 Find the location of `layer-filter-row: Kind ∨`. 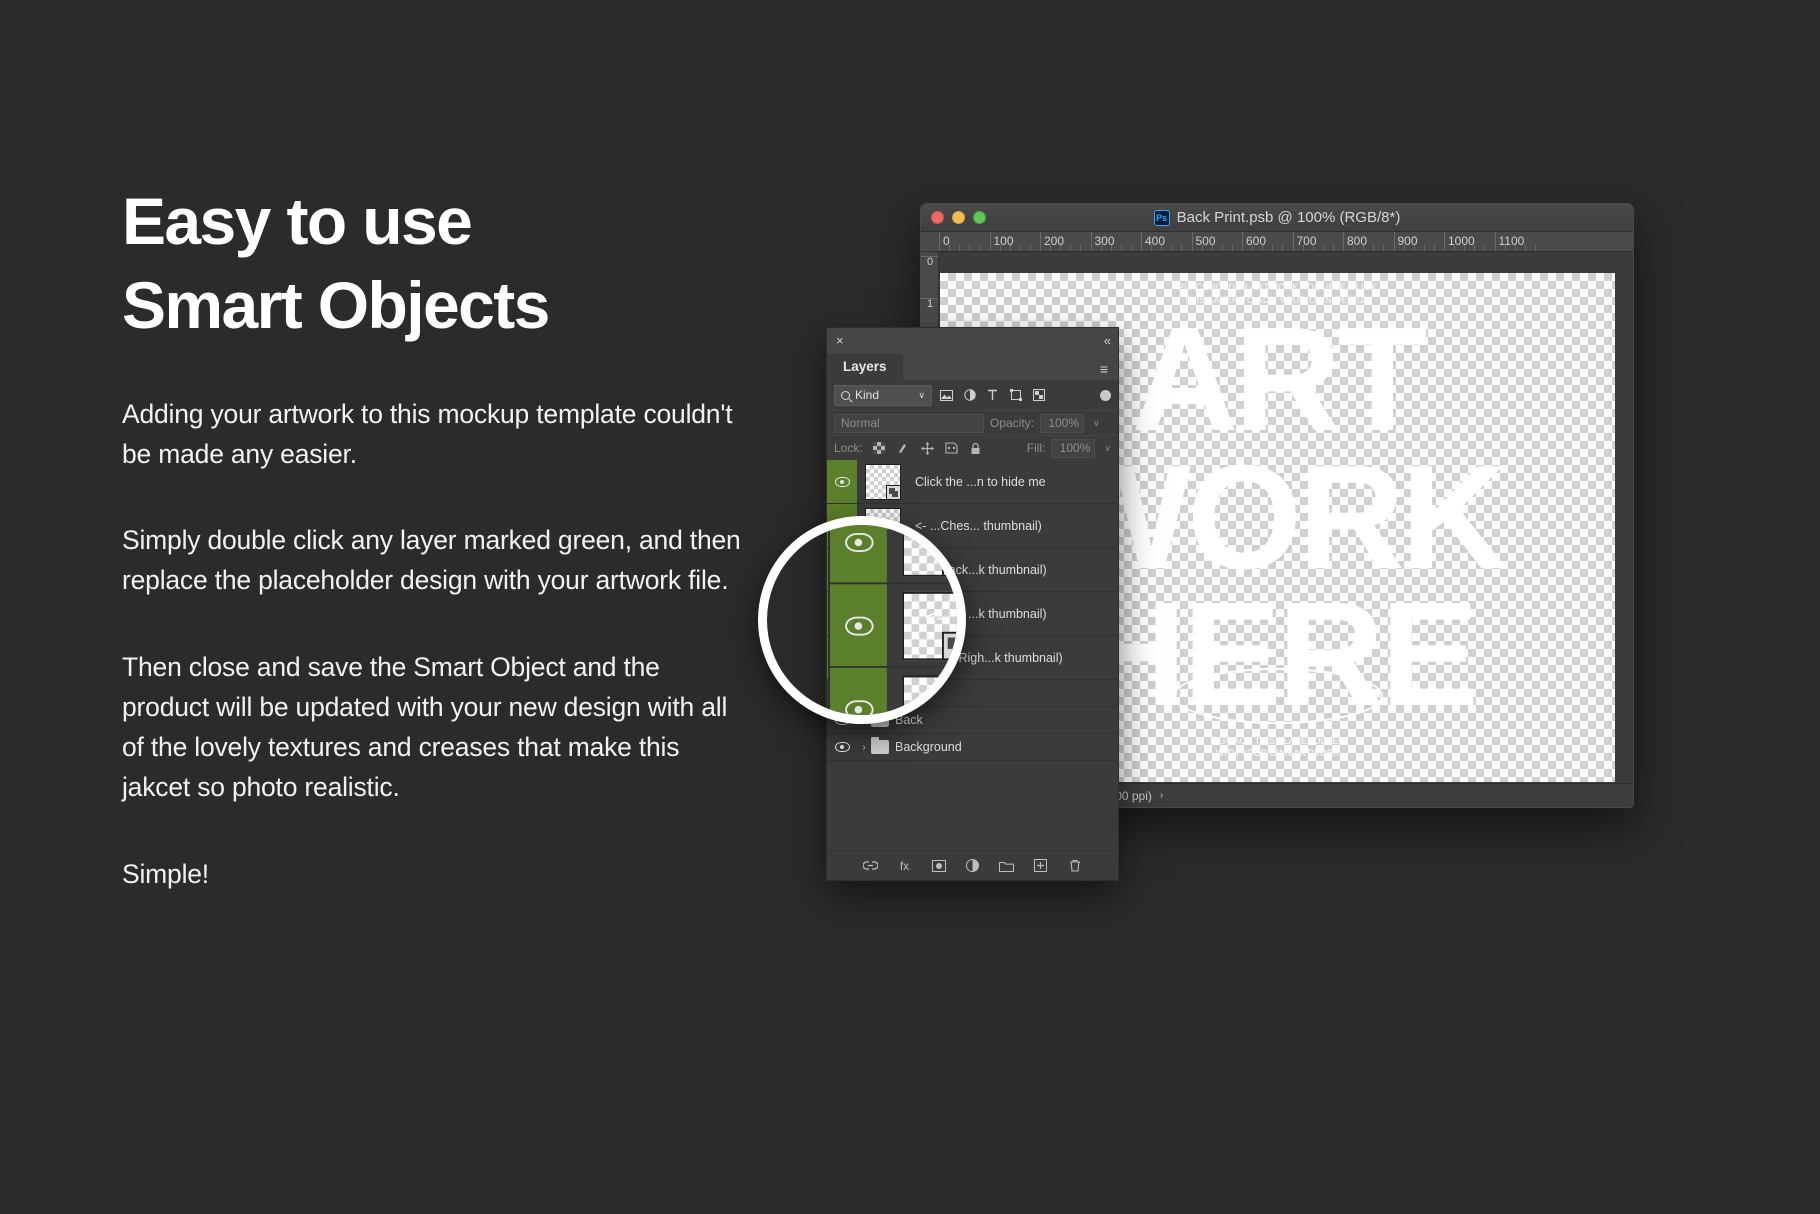

layer-filter-row: Kind ∨ is located at coordinates (972, 395).